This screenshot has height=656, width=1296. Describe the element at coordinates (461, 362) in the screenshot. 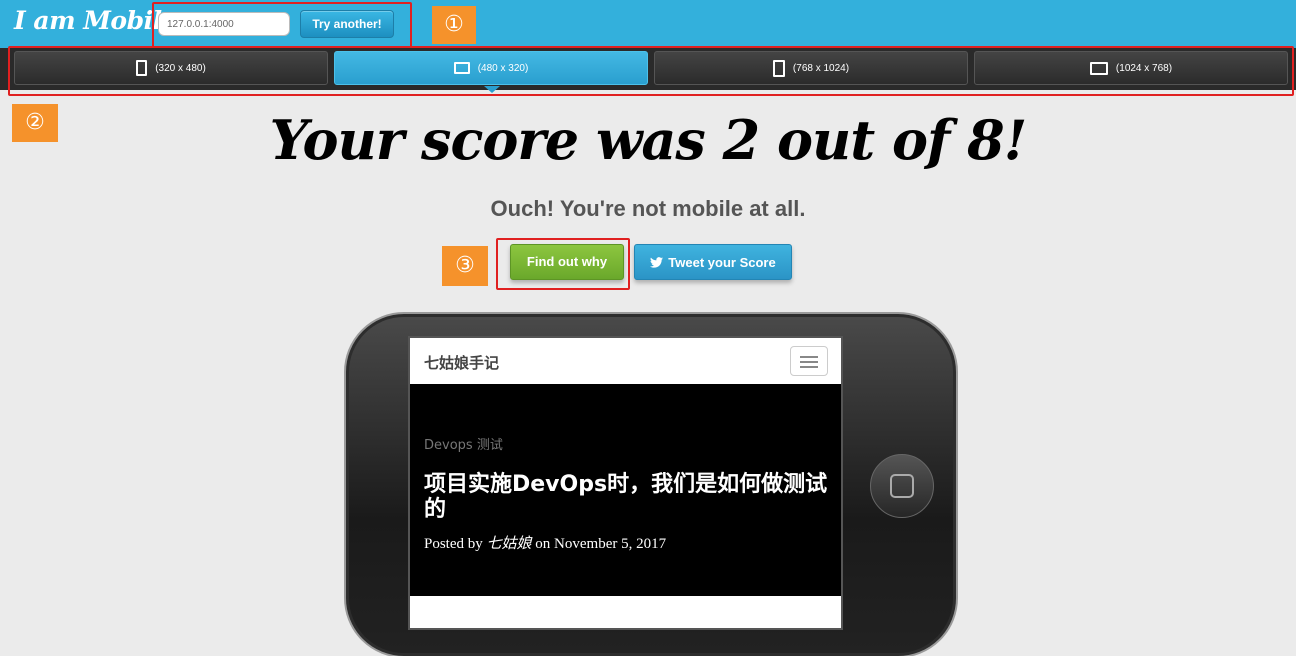

I see `site-title: 七姑娘手记` at that location.